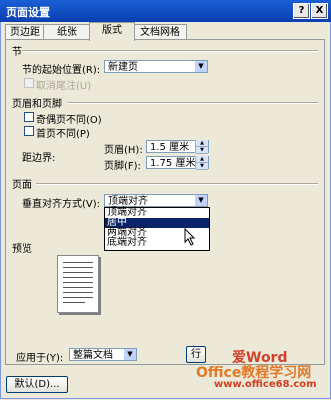 The height and width of the screenshot is (400, 331). I want to click on preview-page-thumbnail, so click(78, 284).